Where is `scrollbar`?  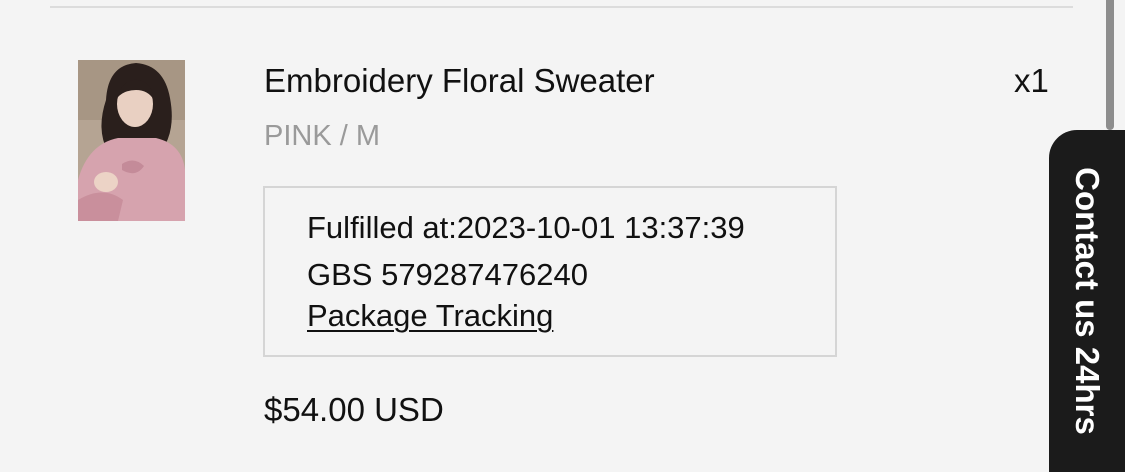
scrollbar is located at coordinates (1110, 65).